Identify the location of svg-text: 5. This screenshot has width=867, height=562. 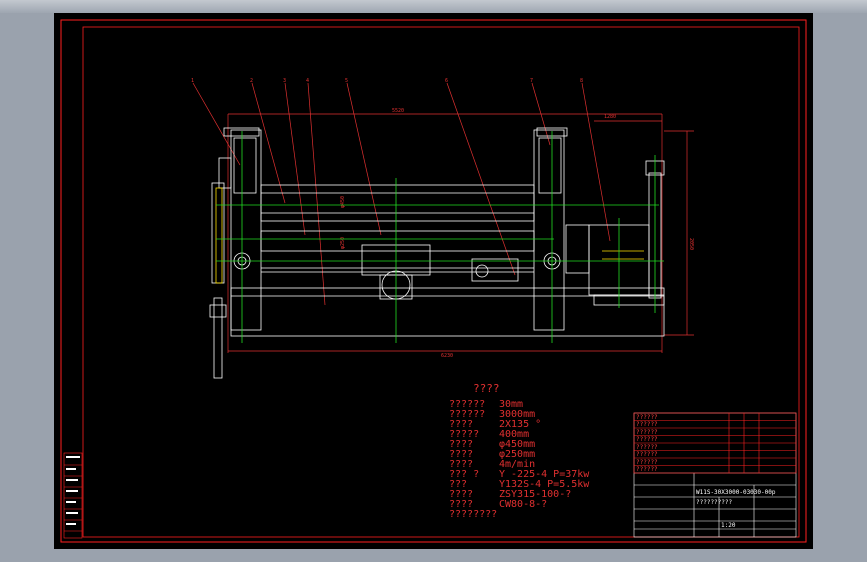
(346, 81).